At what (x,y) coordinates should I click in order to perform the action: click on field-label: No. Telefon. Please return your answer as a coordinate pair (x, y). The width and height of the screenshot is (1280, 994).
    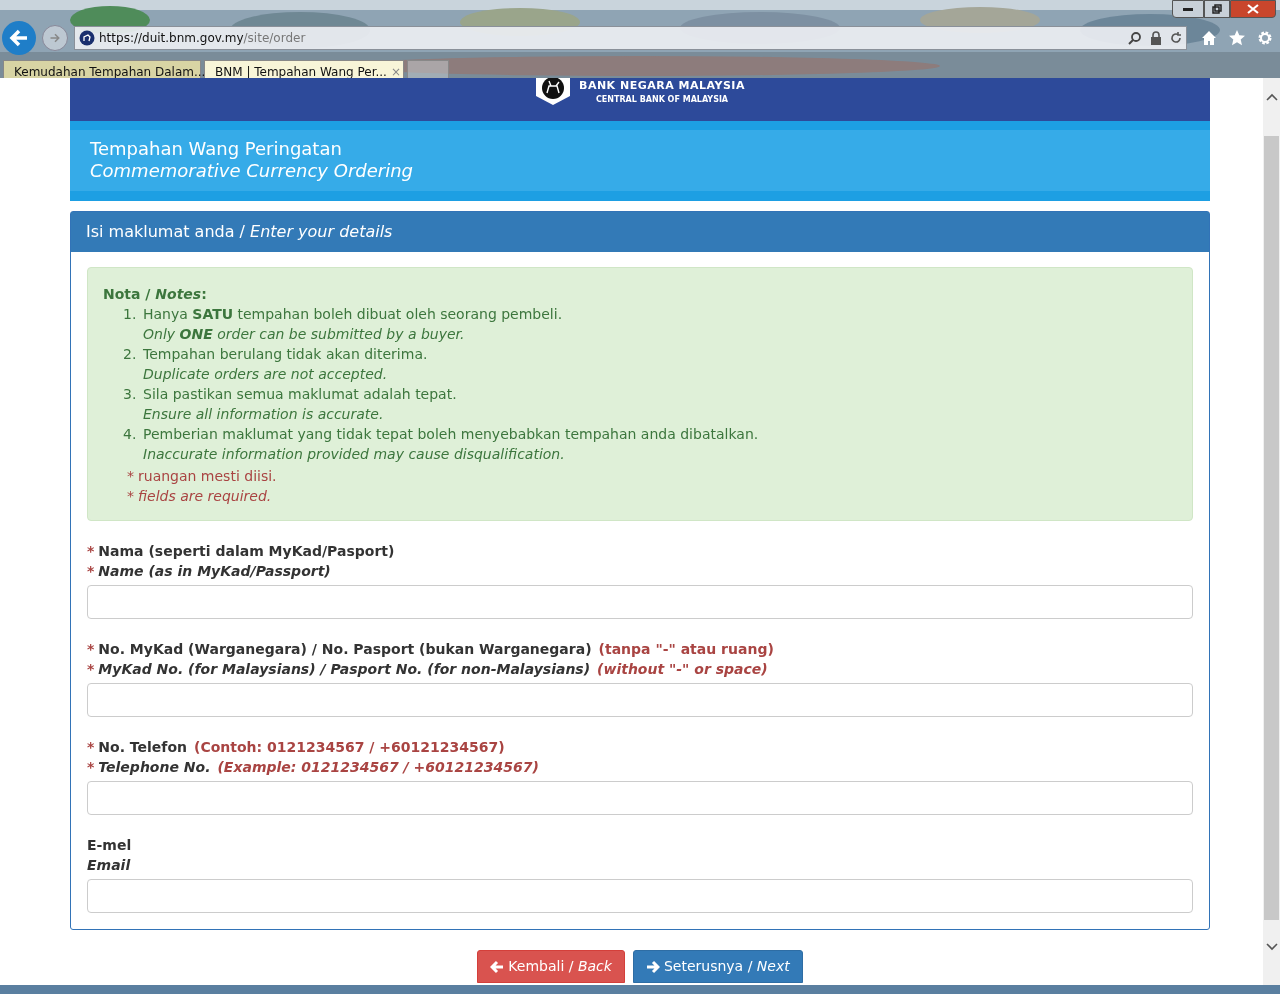
    Looking at the image, I should click on (142, 747).